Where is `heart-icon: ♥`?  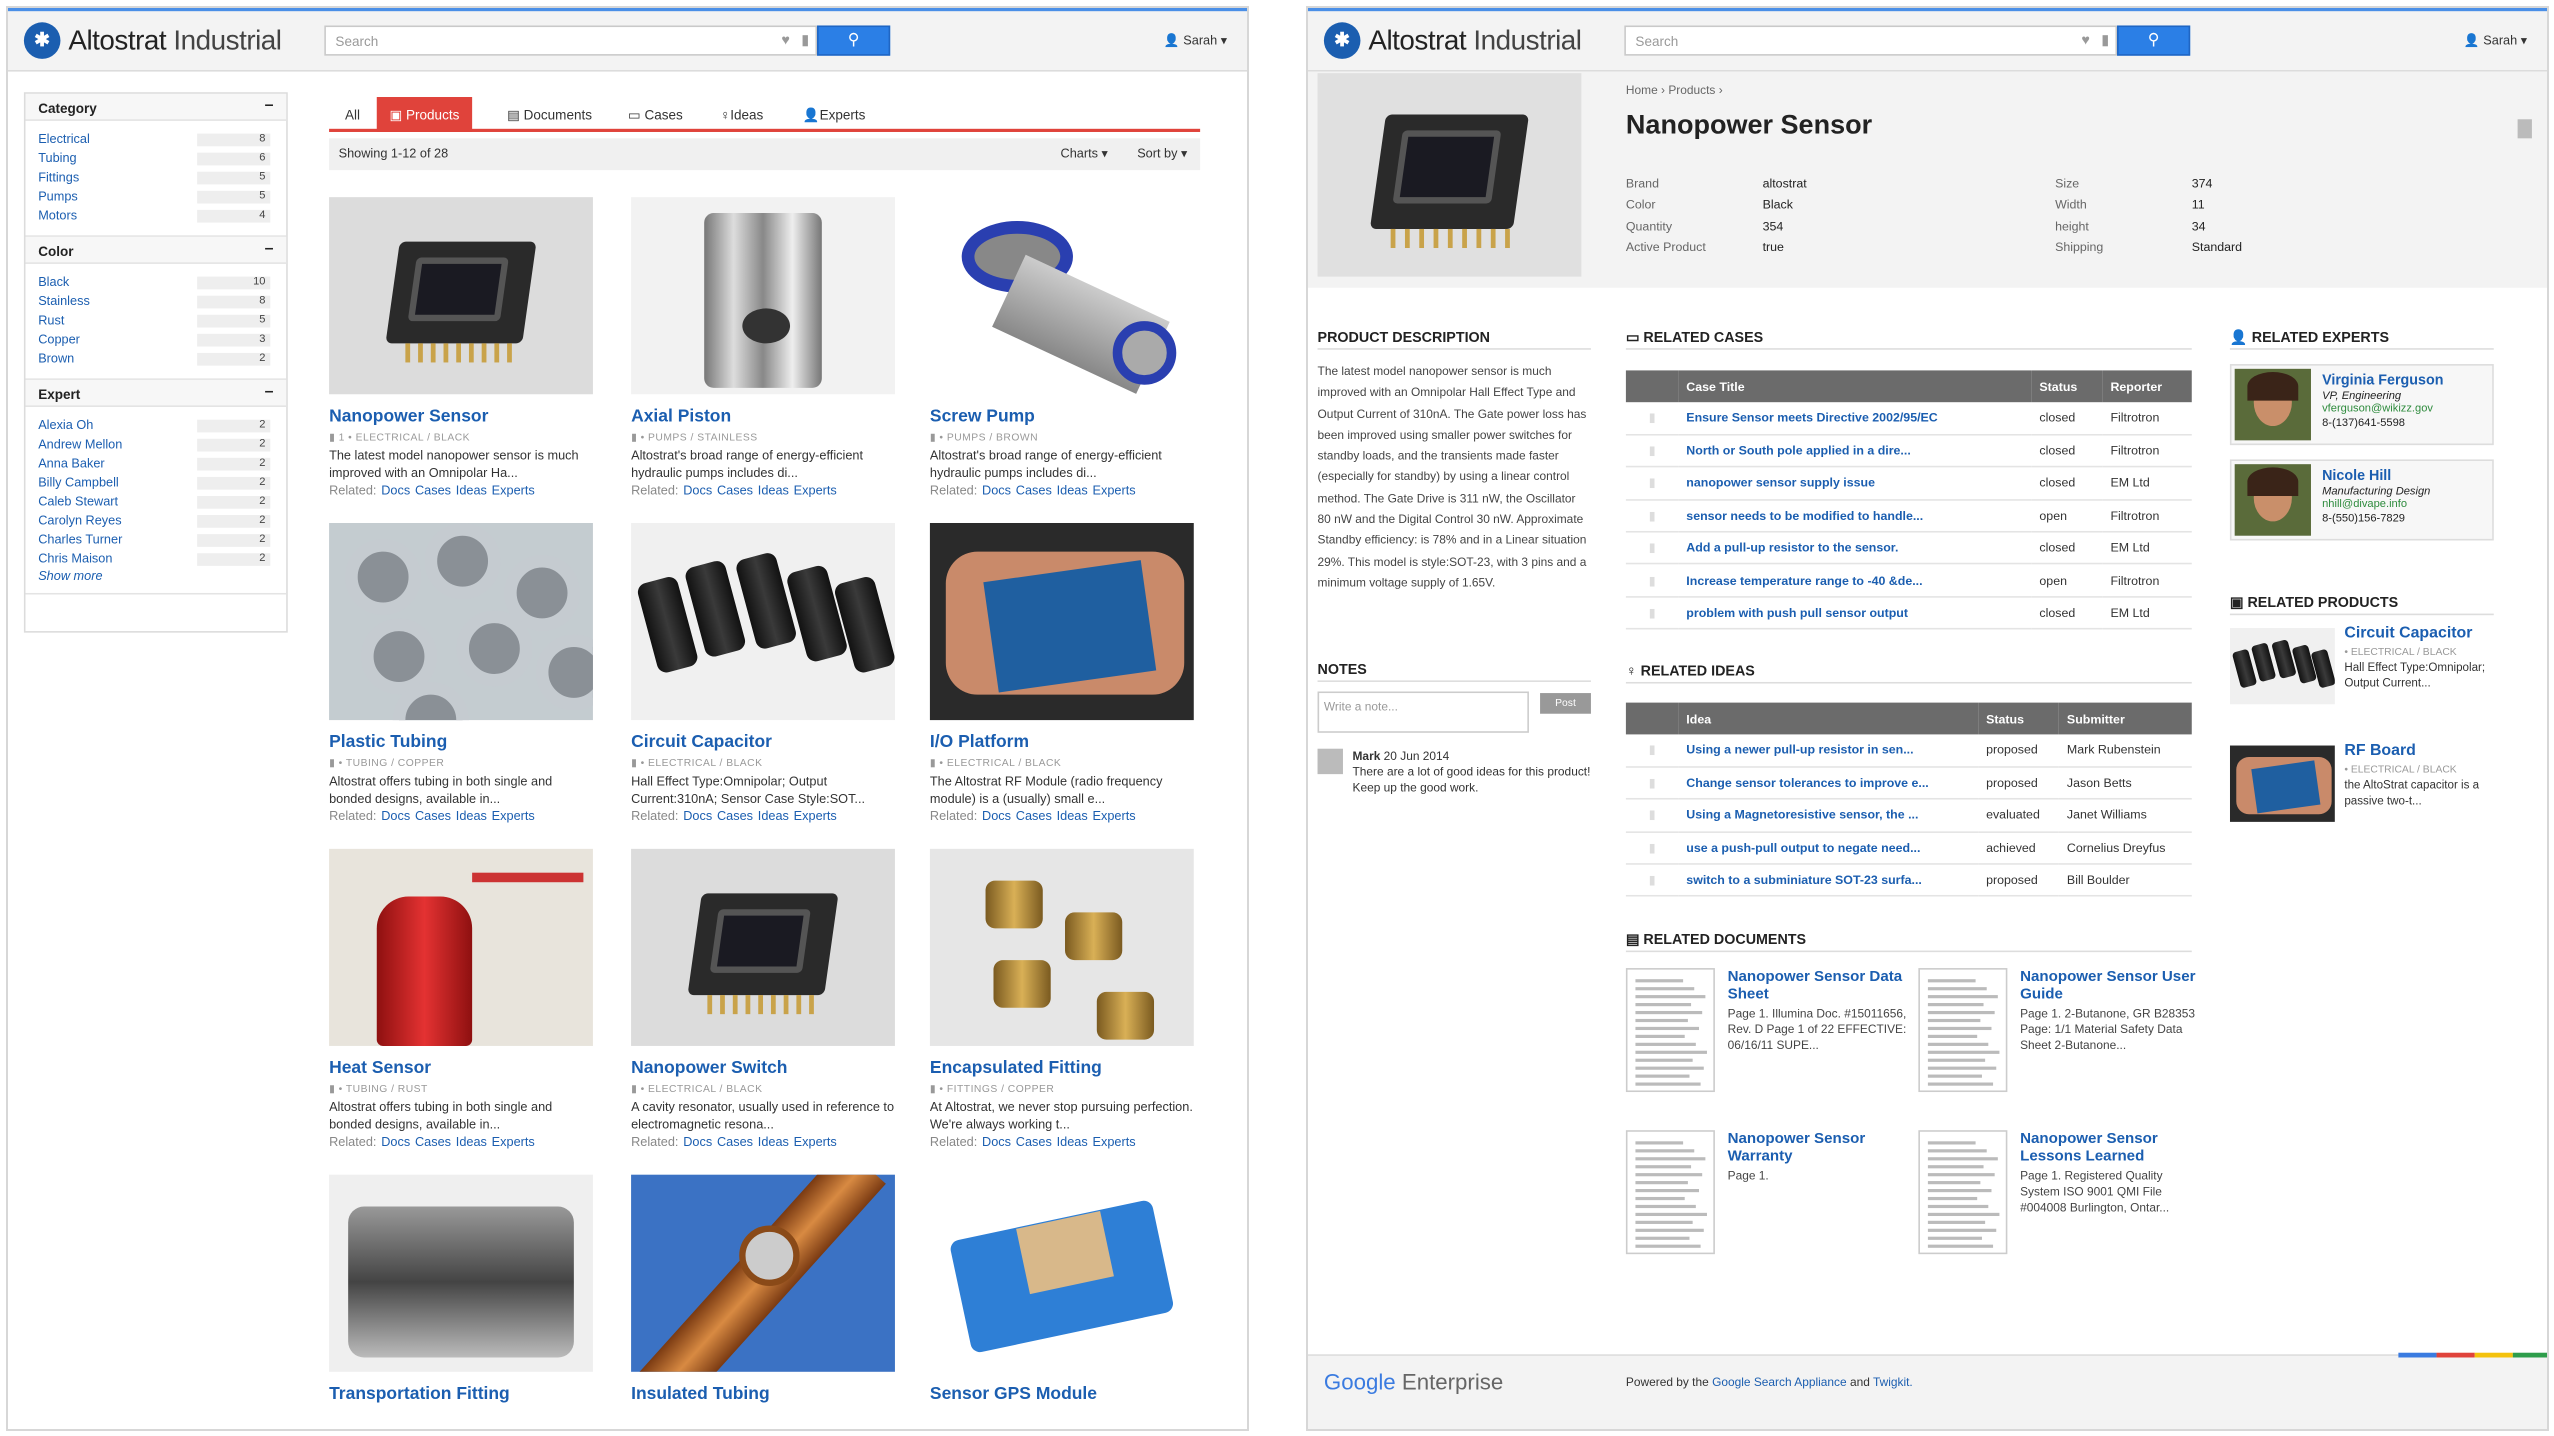 heart-icon: ♥ is located at coordinates (2086, 40).